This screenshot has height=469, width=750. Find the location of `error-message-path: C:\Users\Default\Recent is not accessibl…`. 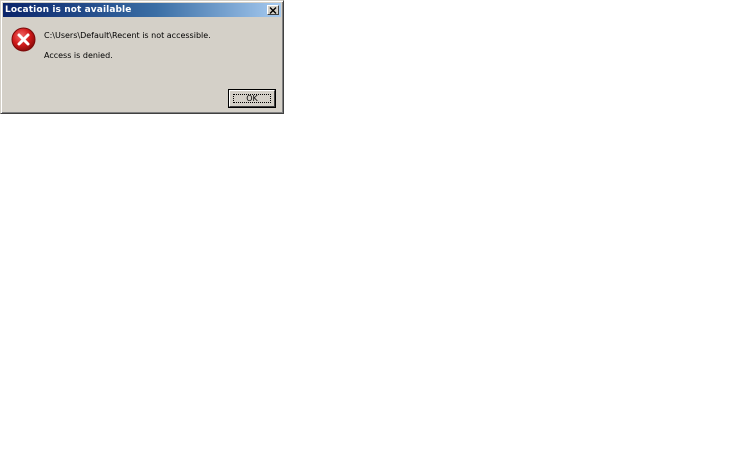

error-message-path: C:\Users\Default\Recent is not accessibl… is located at coordinates (127, 35).